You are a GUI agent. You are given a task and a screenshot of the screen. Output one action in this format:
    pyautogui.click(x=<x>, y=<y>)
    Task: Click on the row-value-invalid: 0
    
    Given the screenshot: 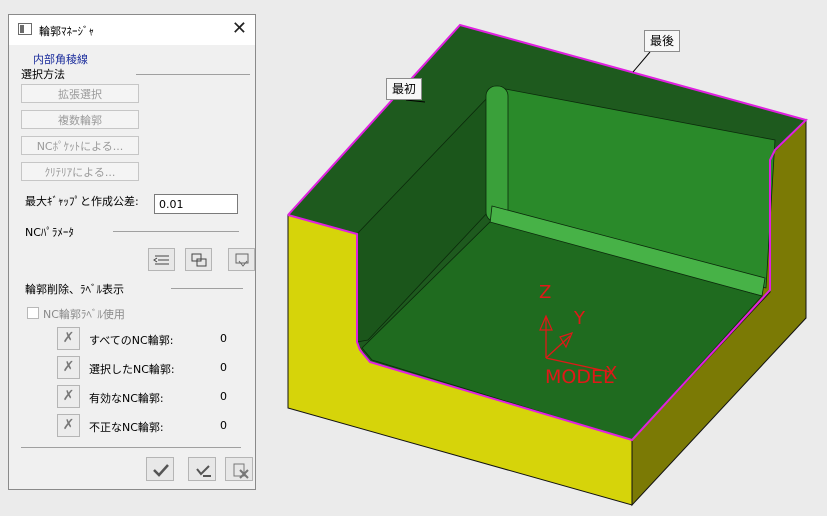 What is the action you would take?
    pyautogui.click(x=223, y=425)
    